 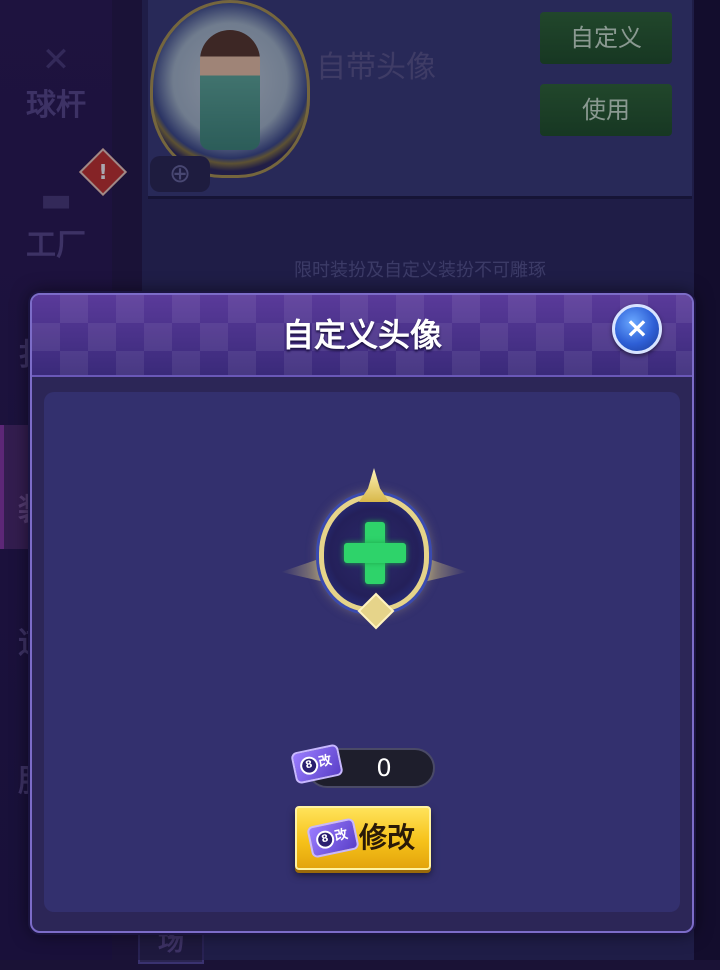 I want to click on modify-button: 8 改 修改, so click(x=363, y=838).